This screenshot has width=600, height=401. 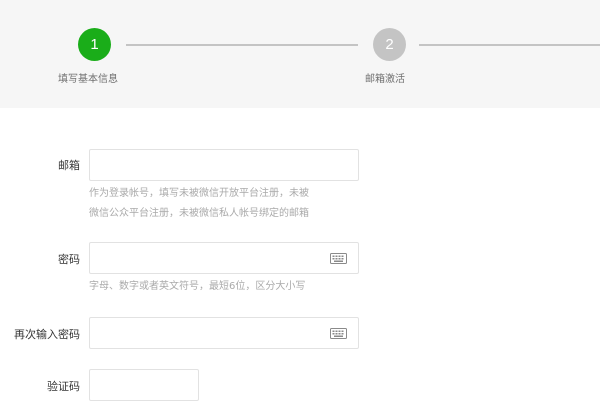 I want to click on email-field-wrapper, so click(x=224, y=165).